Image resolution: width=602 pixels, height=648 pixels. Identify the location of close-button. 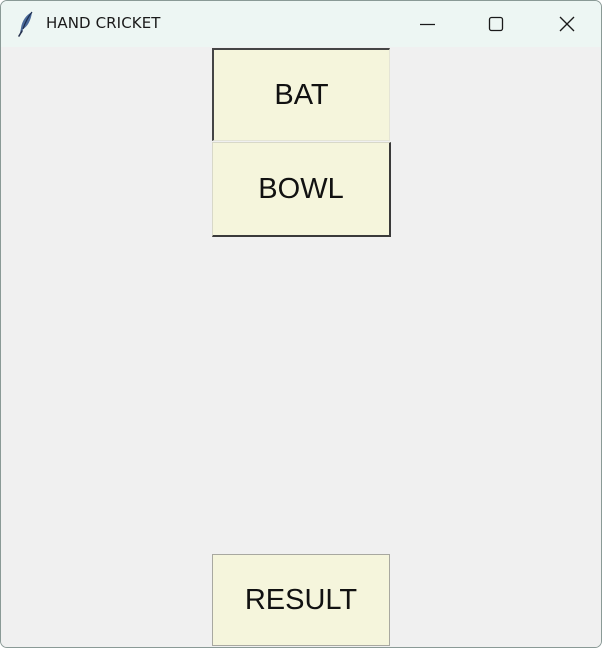
(567, 24).